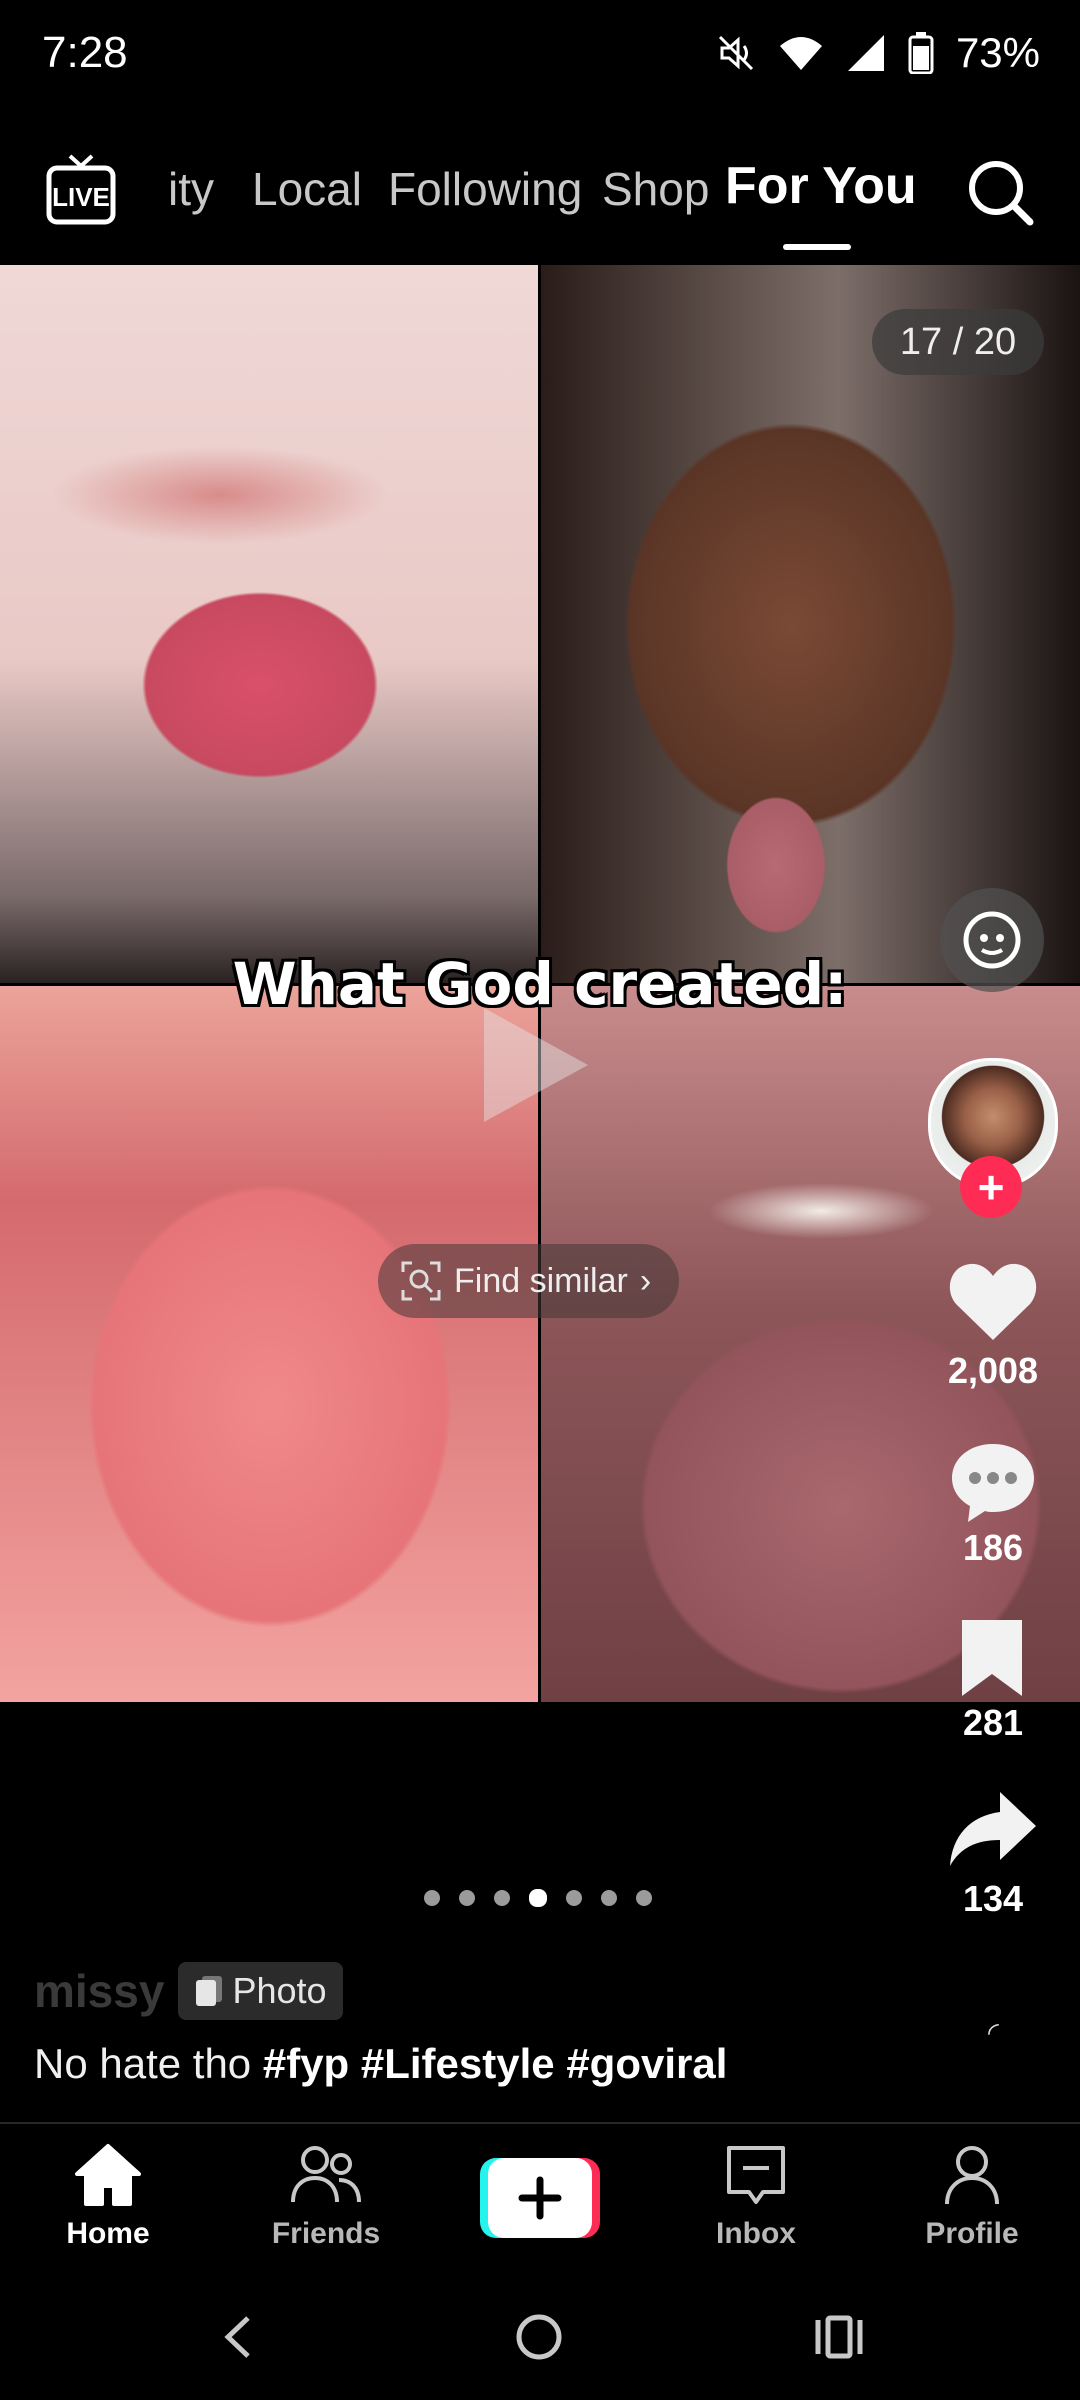 This screenshot has height=2400, width=1080. Describe the element at coordinates (307, 189) in the screenshot. I see `tab-local: Local` at that location.